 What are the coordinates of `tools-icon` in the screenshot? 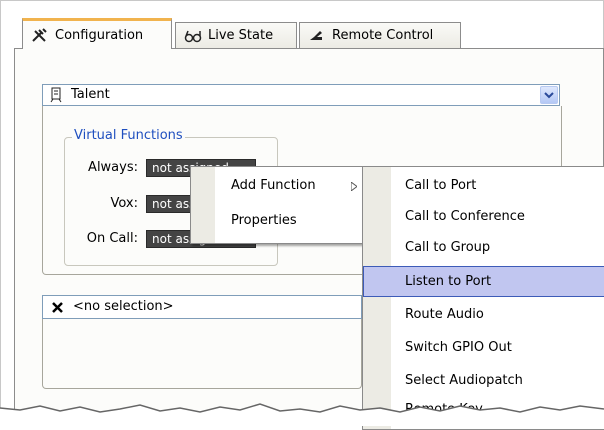 It's located at (39, 35).